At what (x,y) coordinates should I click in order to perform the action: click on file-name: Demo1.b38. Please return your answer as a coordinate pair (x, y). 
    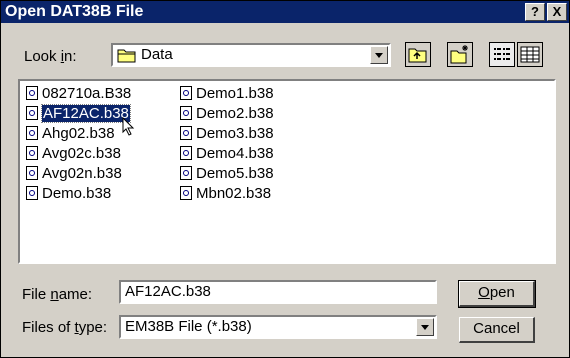
    Looking at the image, I should click on (235, 93).